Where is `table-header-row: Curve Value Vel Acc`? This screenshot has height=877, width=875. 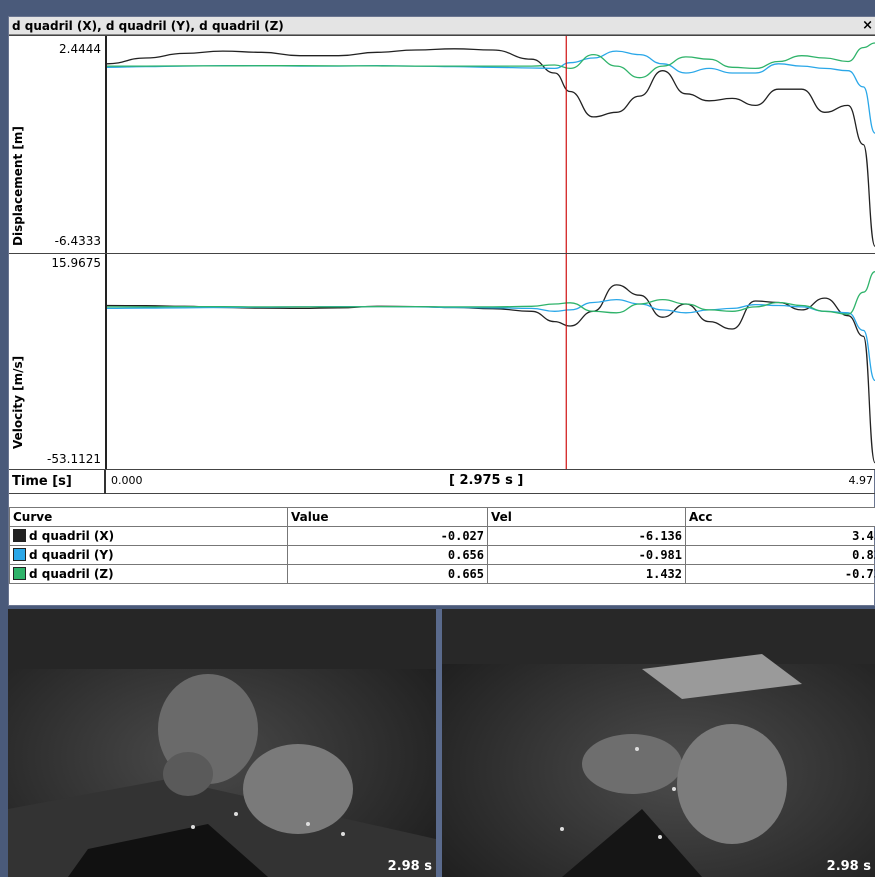 table-header-row: Curve Value Vel Acc is located at coordinates (442, 517).